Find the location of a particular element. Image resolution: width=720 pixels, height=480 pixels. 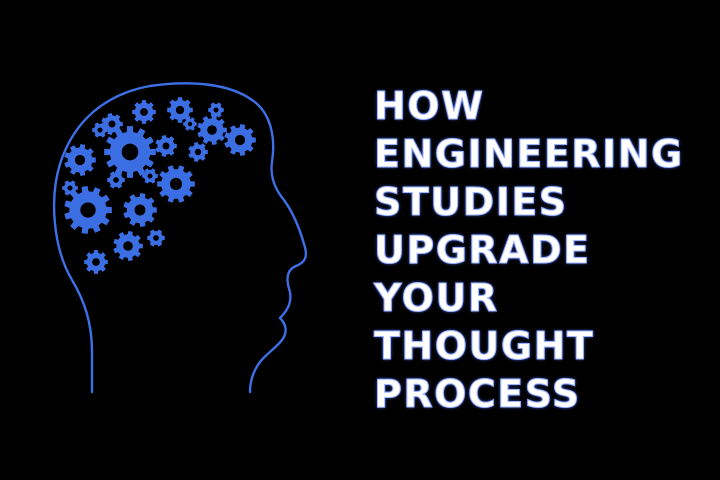

headline-line-4: UPGRADE is located at coordinates (482, 250).